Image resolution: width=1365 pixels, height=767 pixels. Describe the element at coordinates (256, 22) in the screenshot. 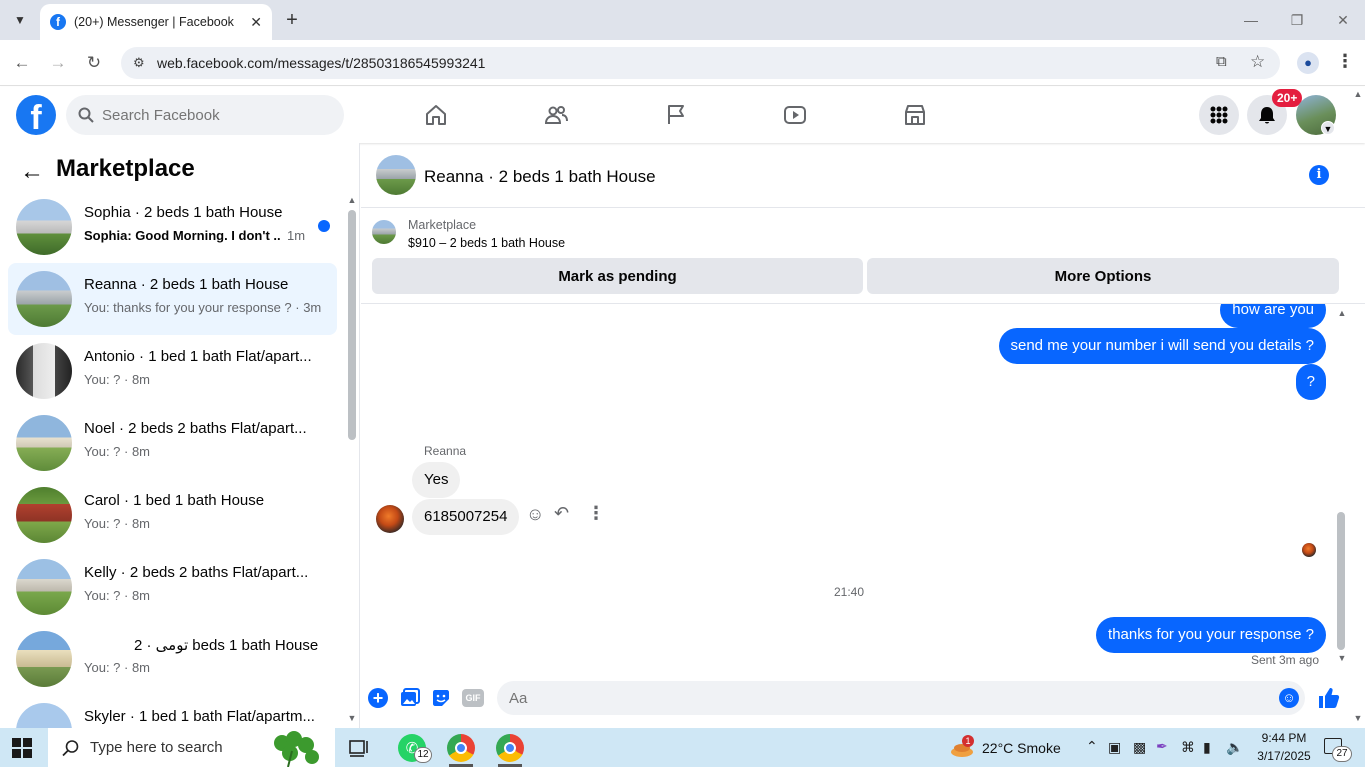

I see `tab-close-icon: ✕` at that location.